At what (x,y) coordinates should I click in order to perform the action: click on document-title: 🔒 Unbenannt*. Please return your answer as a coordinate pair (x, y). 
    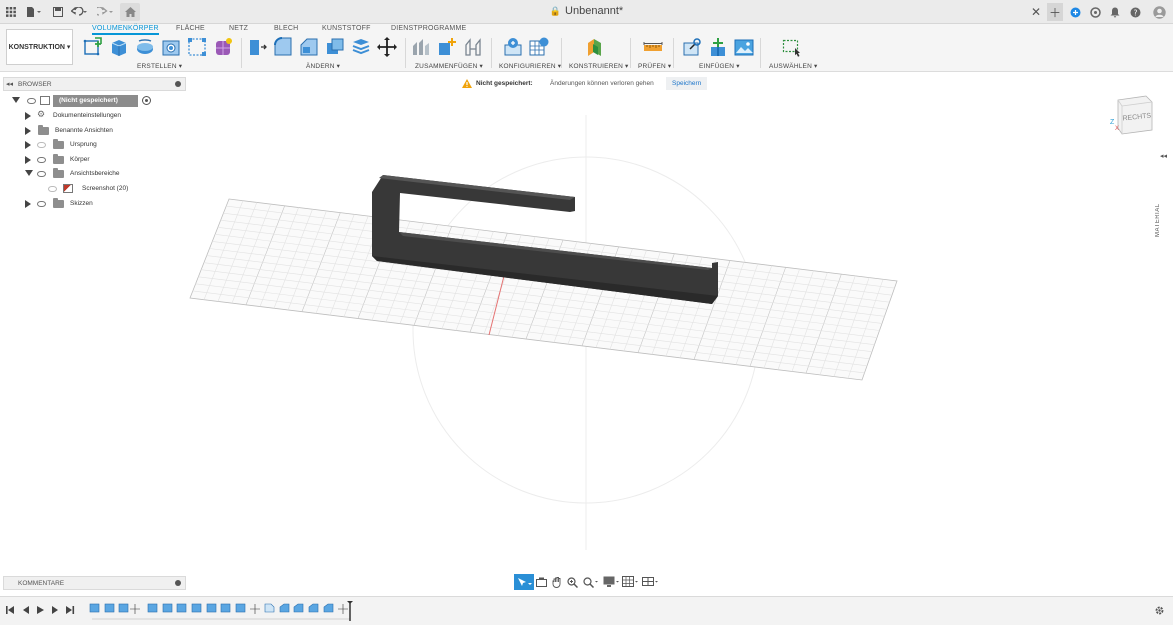
    Looking at the image, I should click on (586, 11).